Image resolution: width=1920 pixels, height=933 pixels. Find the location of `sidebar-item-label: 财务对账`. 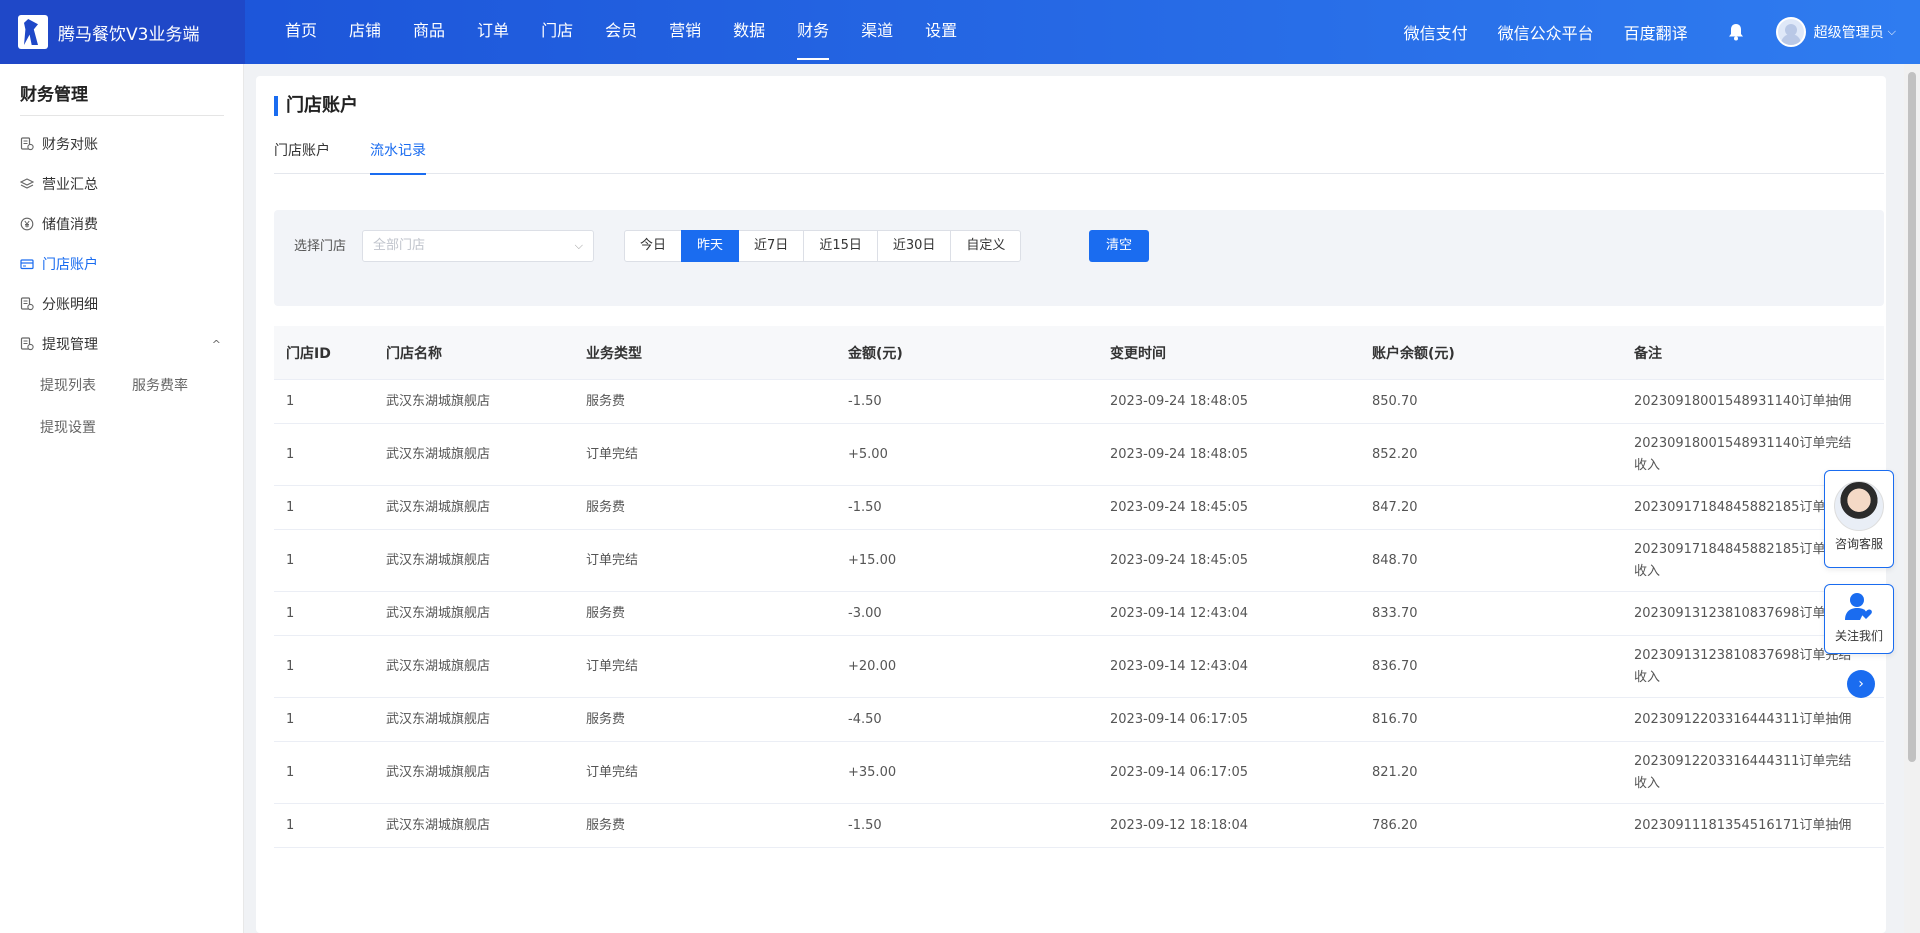

sidebar-item-label: 财务对账 is located at coordinates (70, 145).